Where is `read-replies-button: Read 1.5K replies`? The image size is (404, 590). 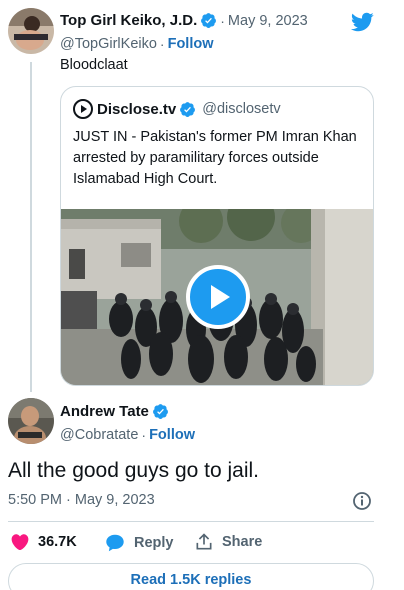 read-replies-button: Read 1.5K replies is located at coordinates (191, 576).